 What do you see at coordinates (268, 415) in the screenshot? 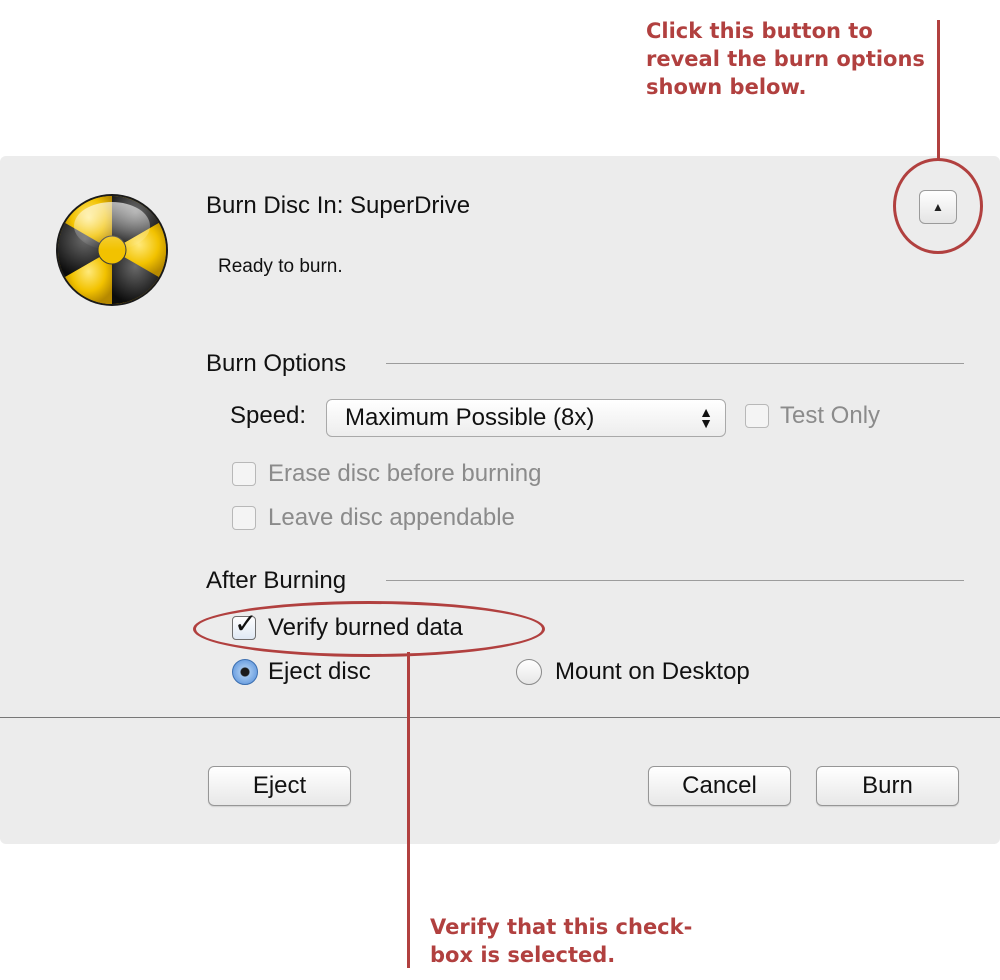
I see `speed-label: Speed:` at bounding box center [268, 415].